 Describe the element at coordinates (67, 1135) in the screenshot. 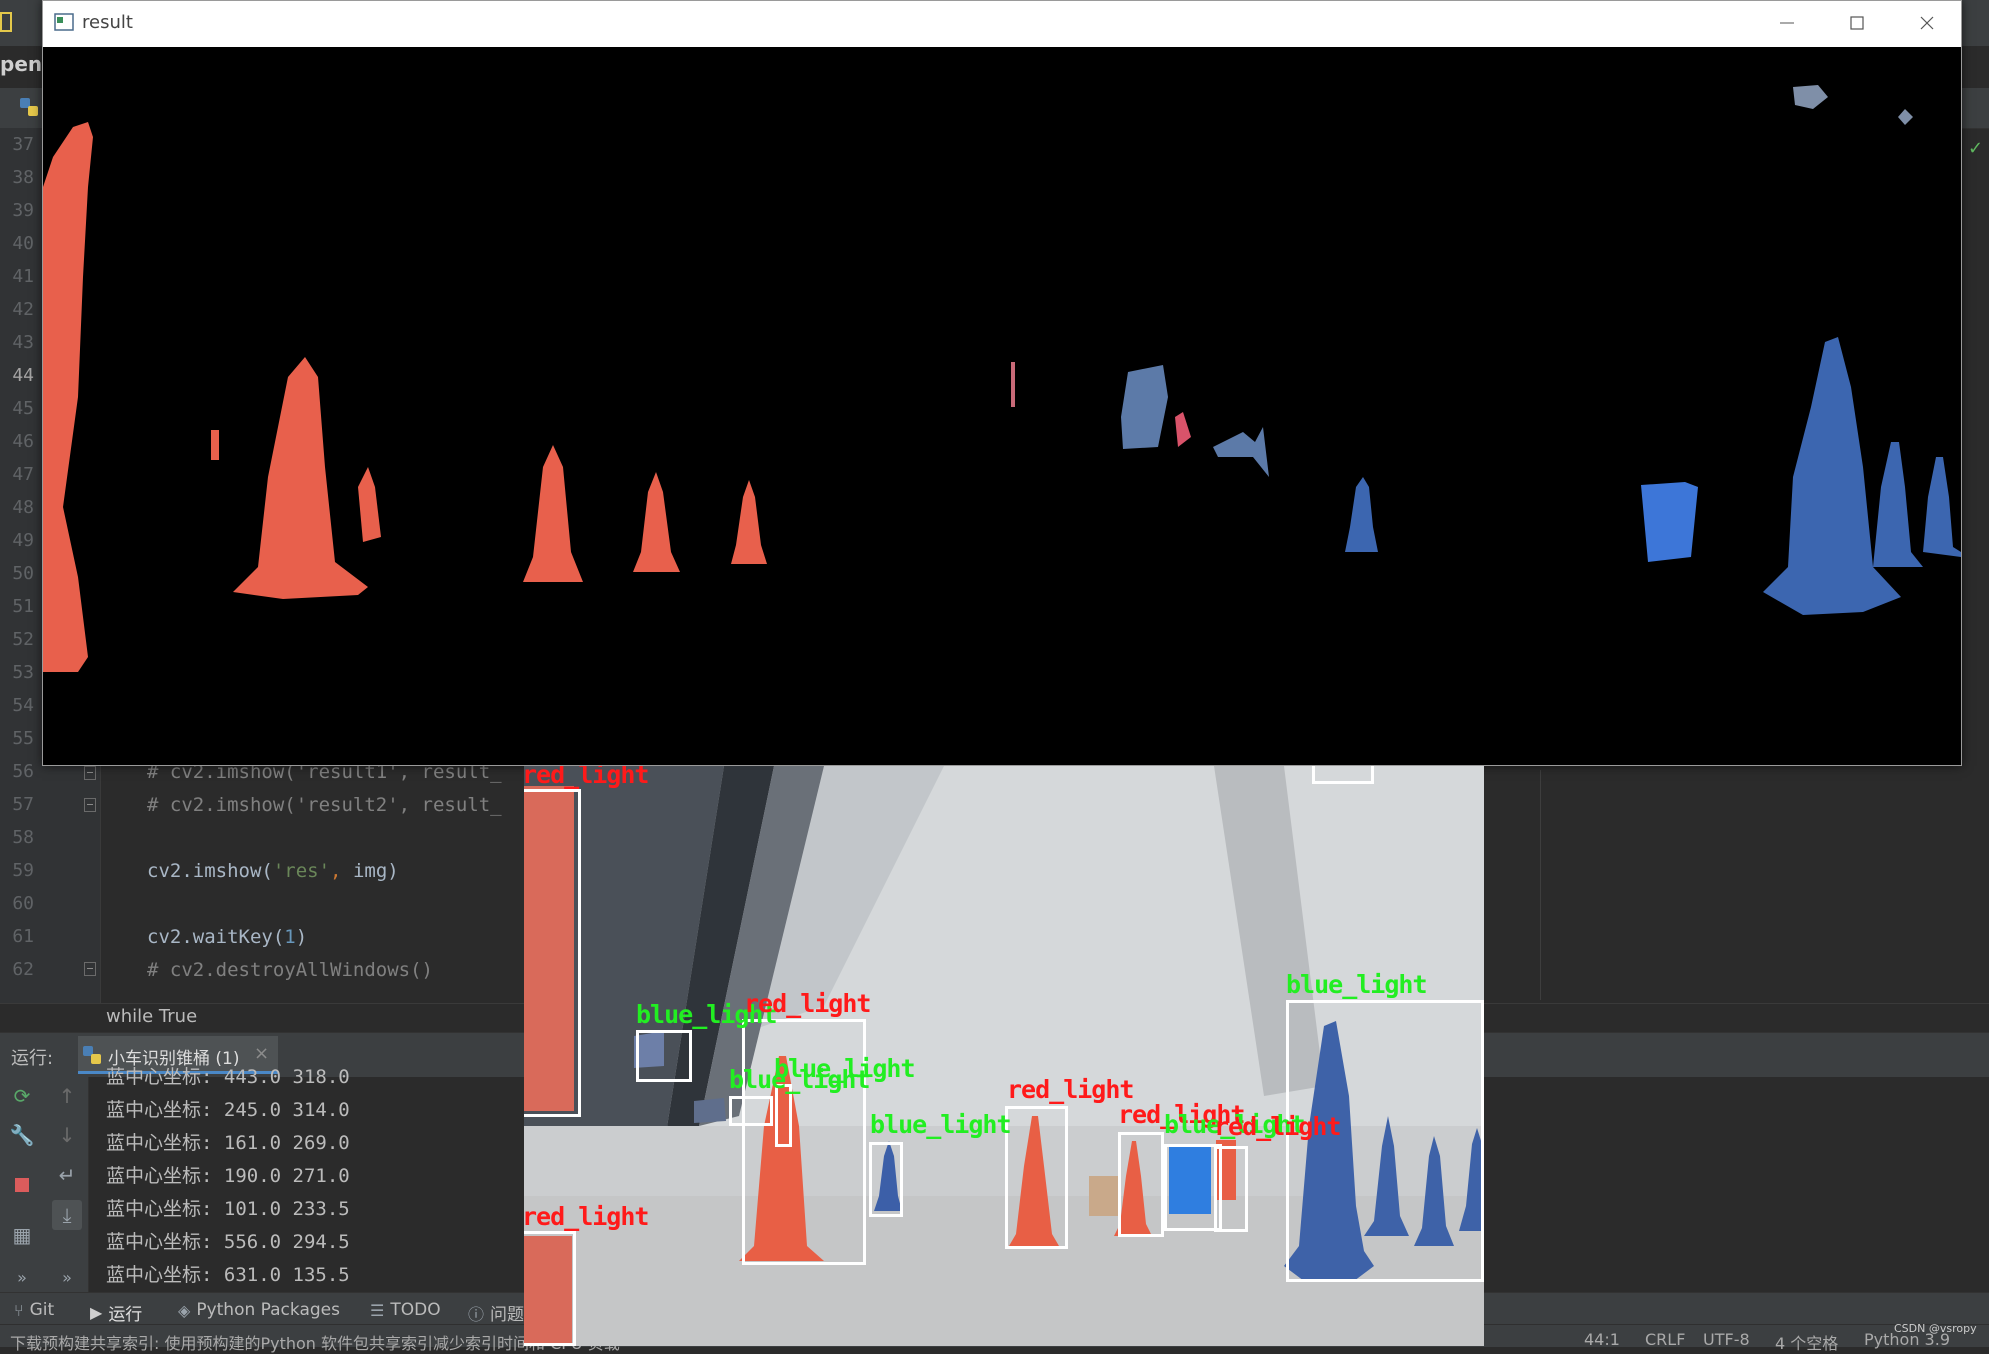

I see `arrow-down-icon: ↓` at that location.